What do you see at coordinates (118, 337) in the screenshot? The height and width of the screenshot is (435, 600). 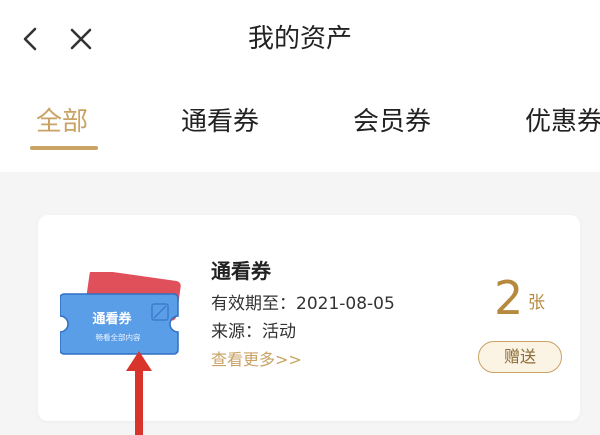 I see `ticket-image-sublabel: 畅看全部内容` at bounding box center [118, 337].